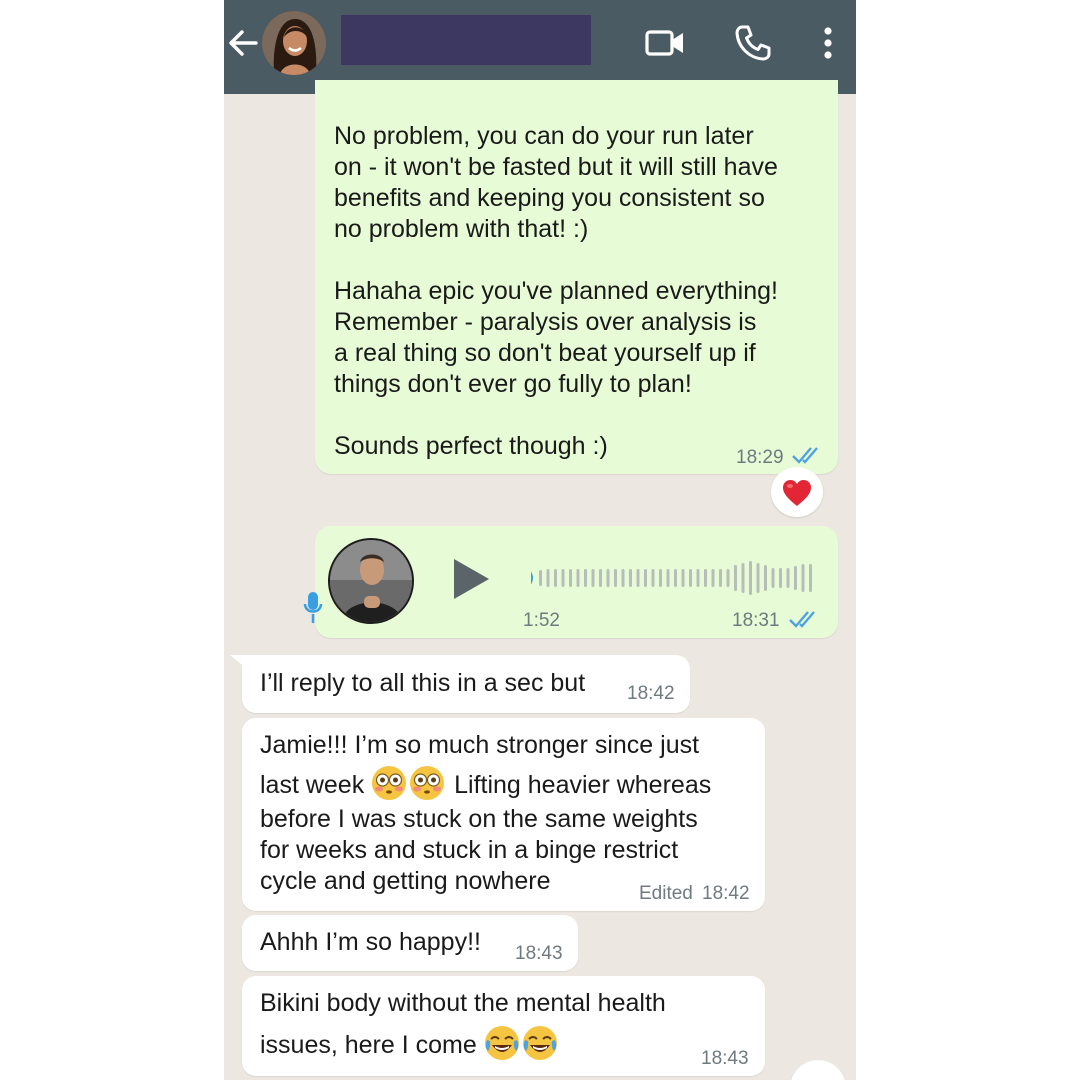 This screenshot has height=1080, width=1080. What do you see at coordinates (756, 620) in the screenshot?
I see `message-time: 18:31` at bounding box center [756, 620].